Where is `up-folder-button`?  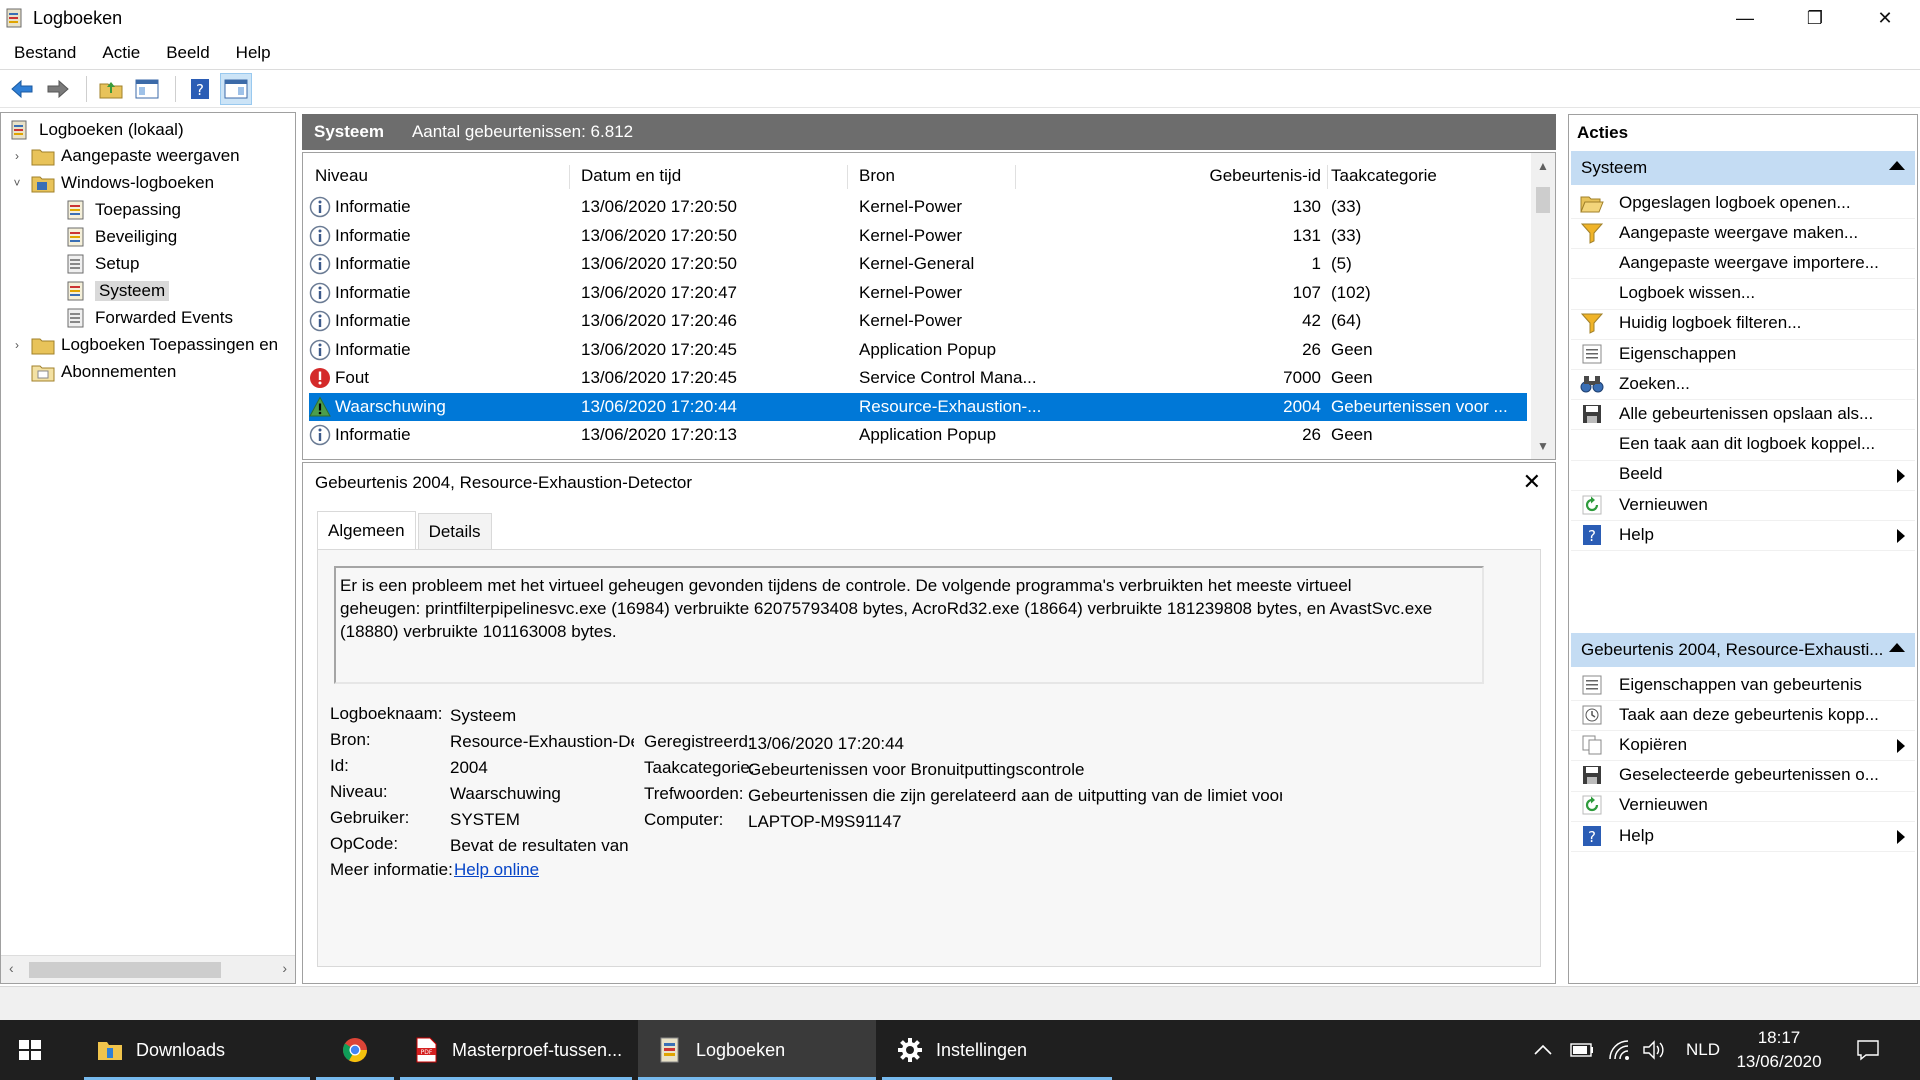
up-folder-button is located at coordinates (111, 89).